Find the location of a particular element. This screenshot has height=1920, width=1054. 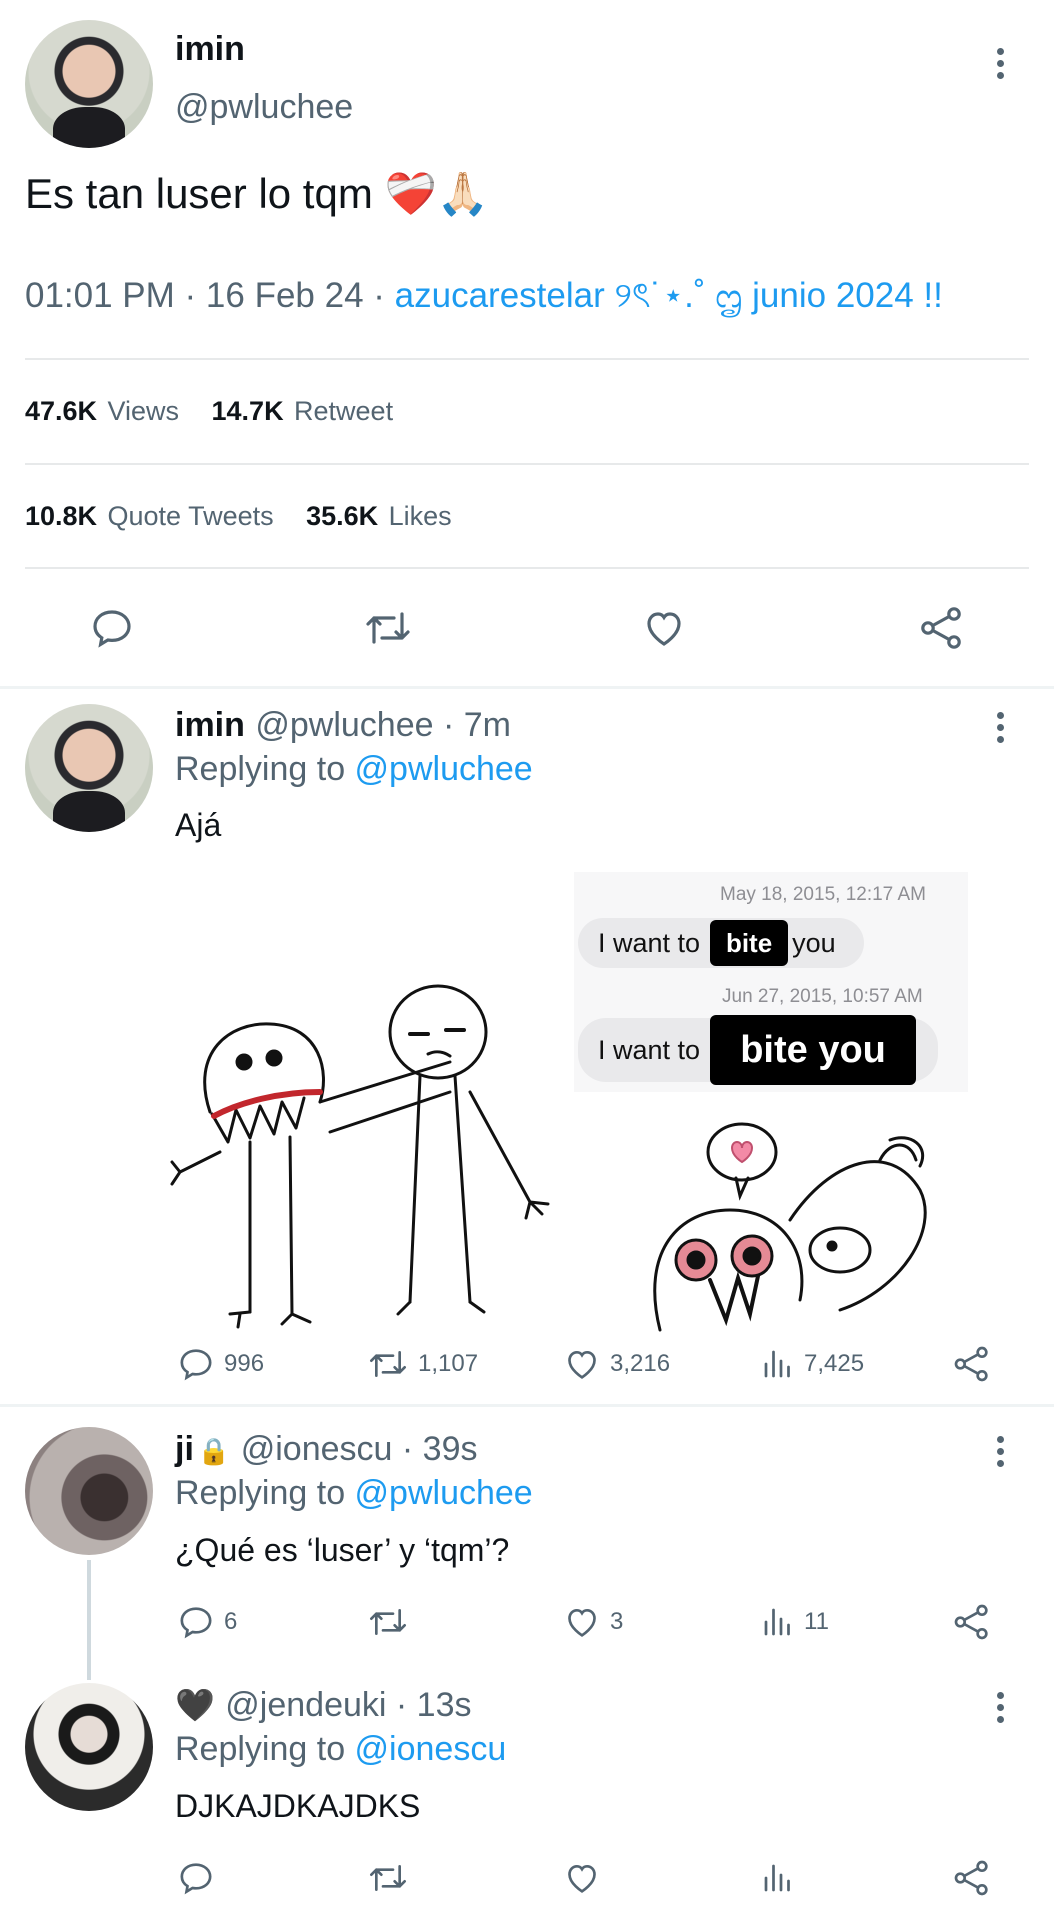

views-button: 7,425 is located at coordinates (812, 1364).